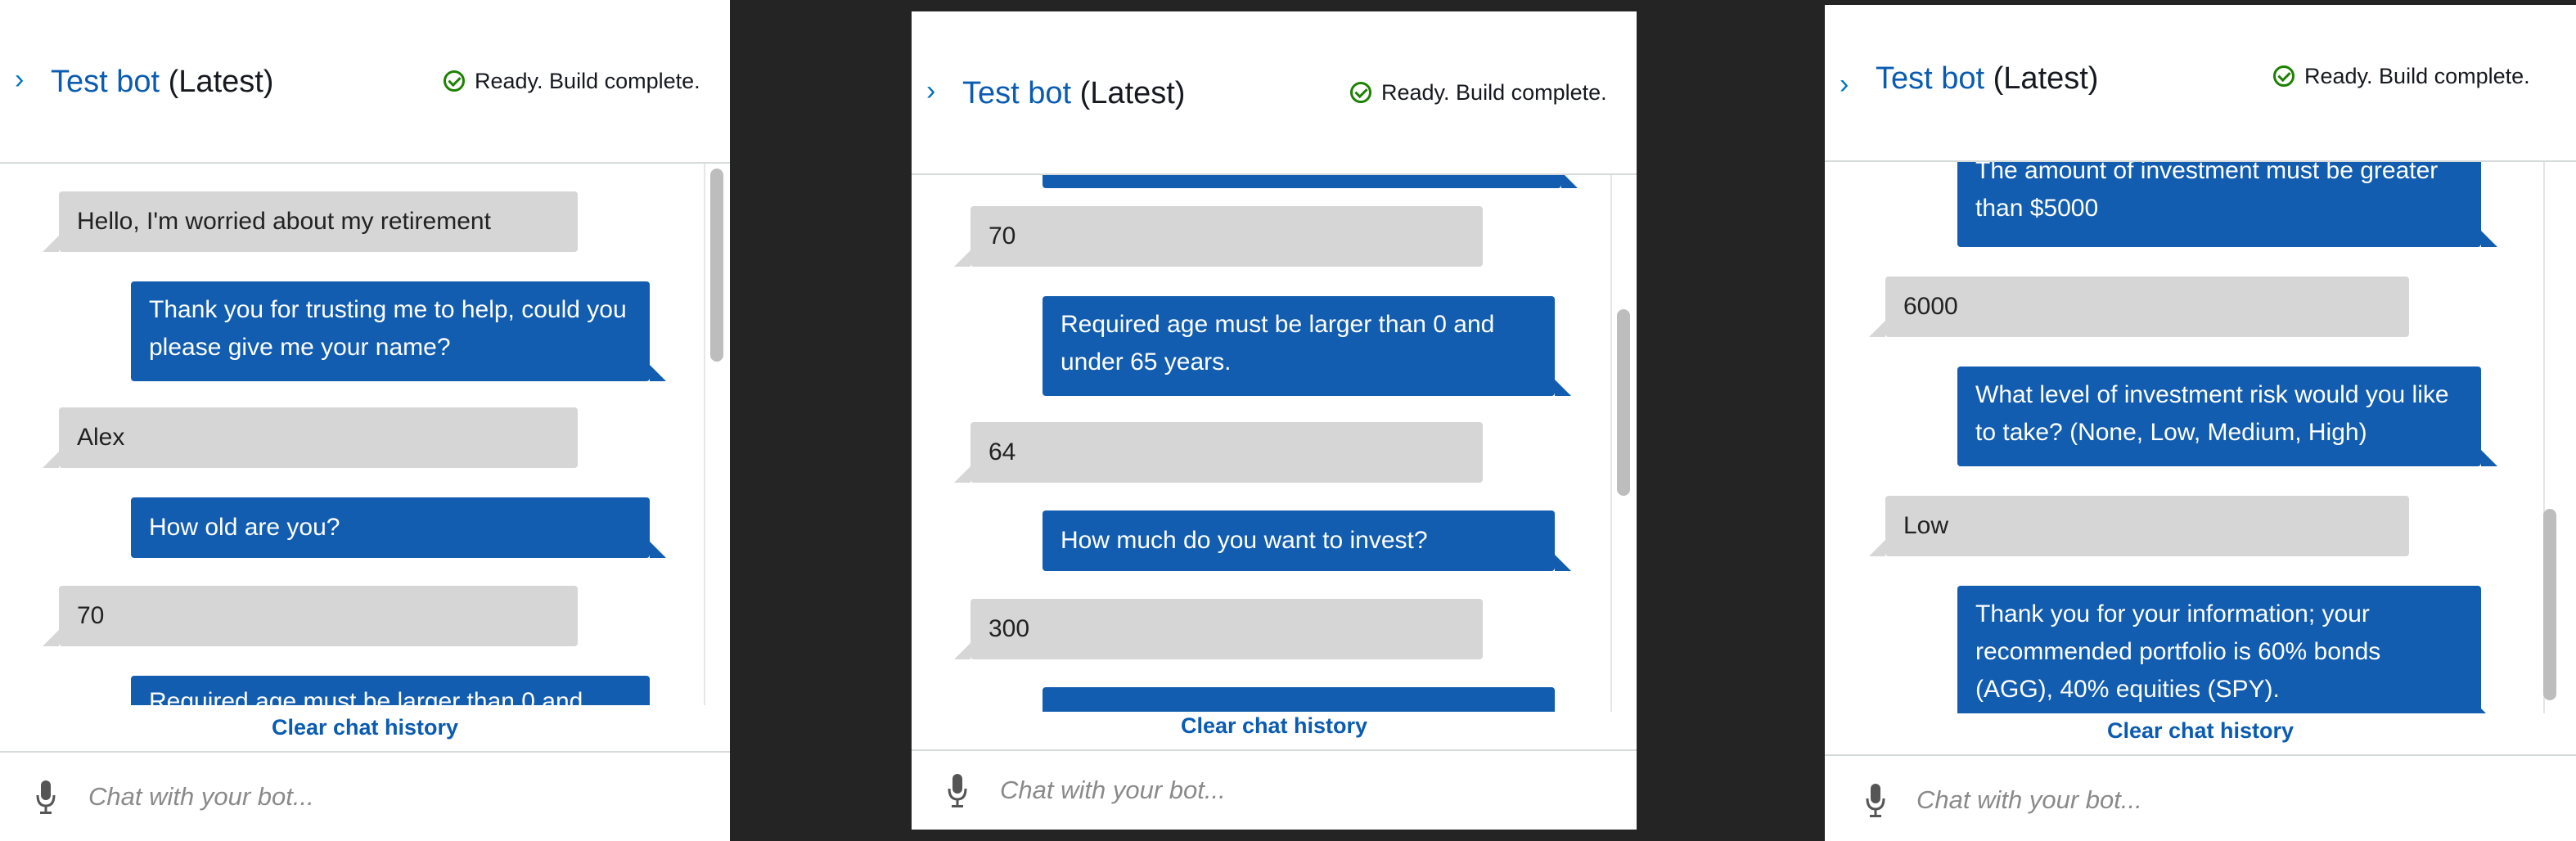 The image size is (2576, 841). What do you see at coordinates (390, 690) in the screenshot?
I see `bot-message: Required age must be larger than 0 and` at bounding box center [390, 690].